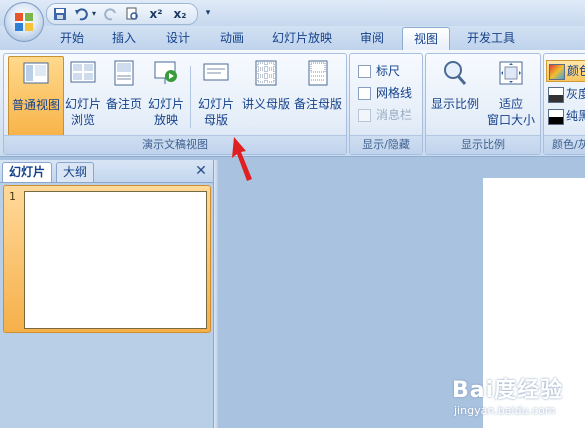  What do you see at coordinates (156, 14) in the screenshot?
I see `superscript-button: x²` at bounding box center [156, 14].